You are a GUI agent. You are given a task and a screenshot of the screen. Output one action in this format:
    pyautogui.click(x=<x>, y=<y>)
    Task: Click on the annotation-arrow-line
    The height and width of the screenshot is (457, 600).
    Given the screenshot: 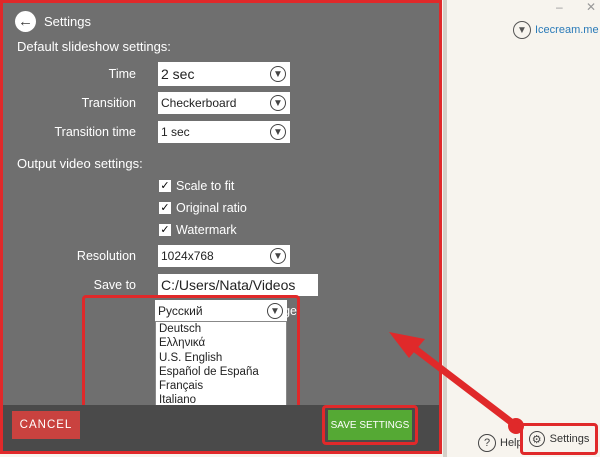 What is the action you would take?
    pyautogui.click(x=462, y=385)
    